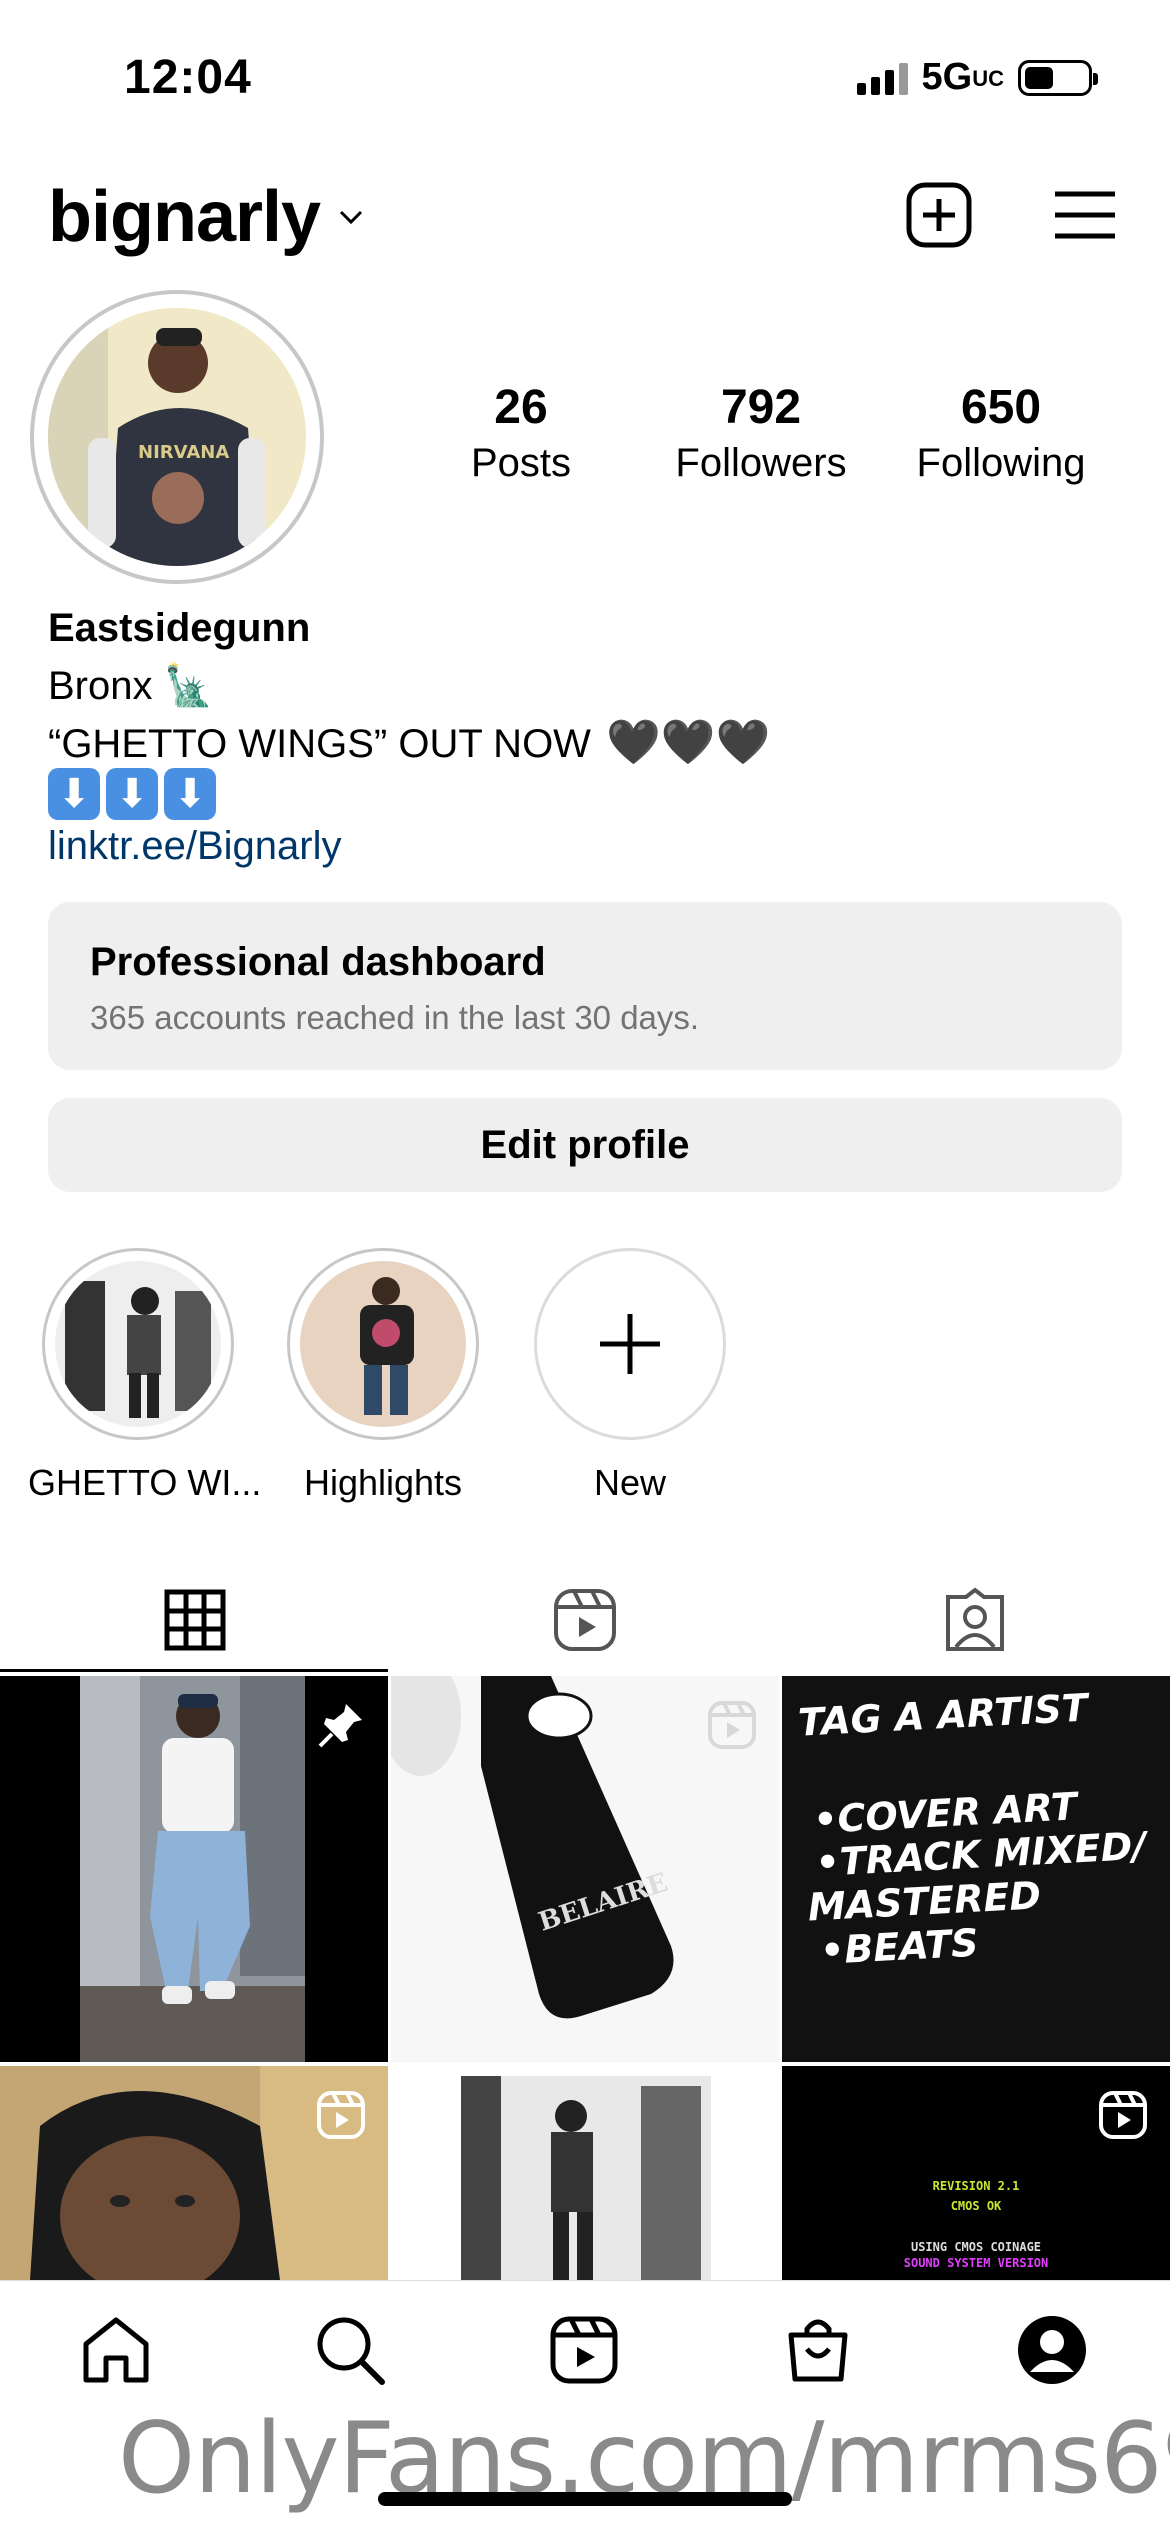 The image size is (1170, 2532). Describe the element at coordinates (882, 78) in the screenshot. I see `signal-icon` at that location.